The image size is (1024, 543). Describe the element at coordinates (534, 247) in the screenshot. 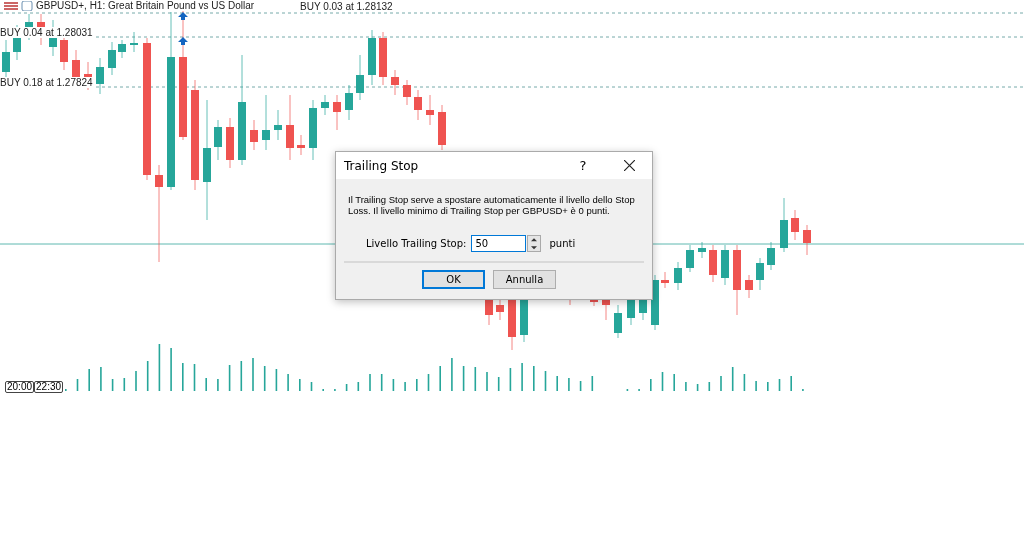

I see `down-arrow-icon` at that location.